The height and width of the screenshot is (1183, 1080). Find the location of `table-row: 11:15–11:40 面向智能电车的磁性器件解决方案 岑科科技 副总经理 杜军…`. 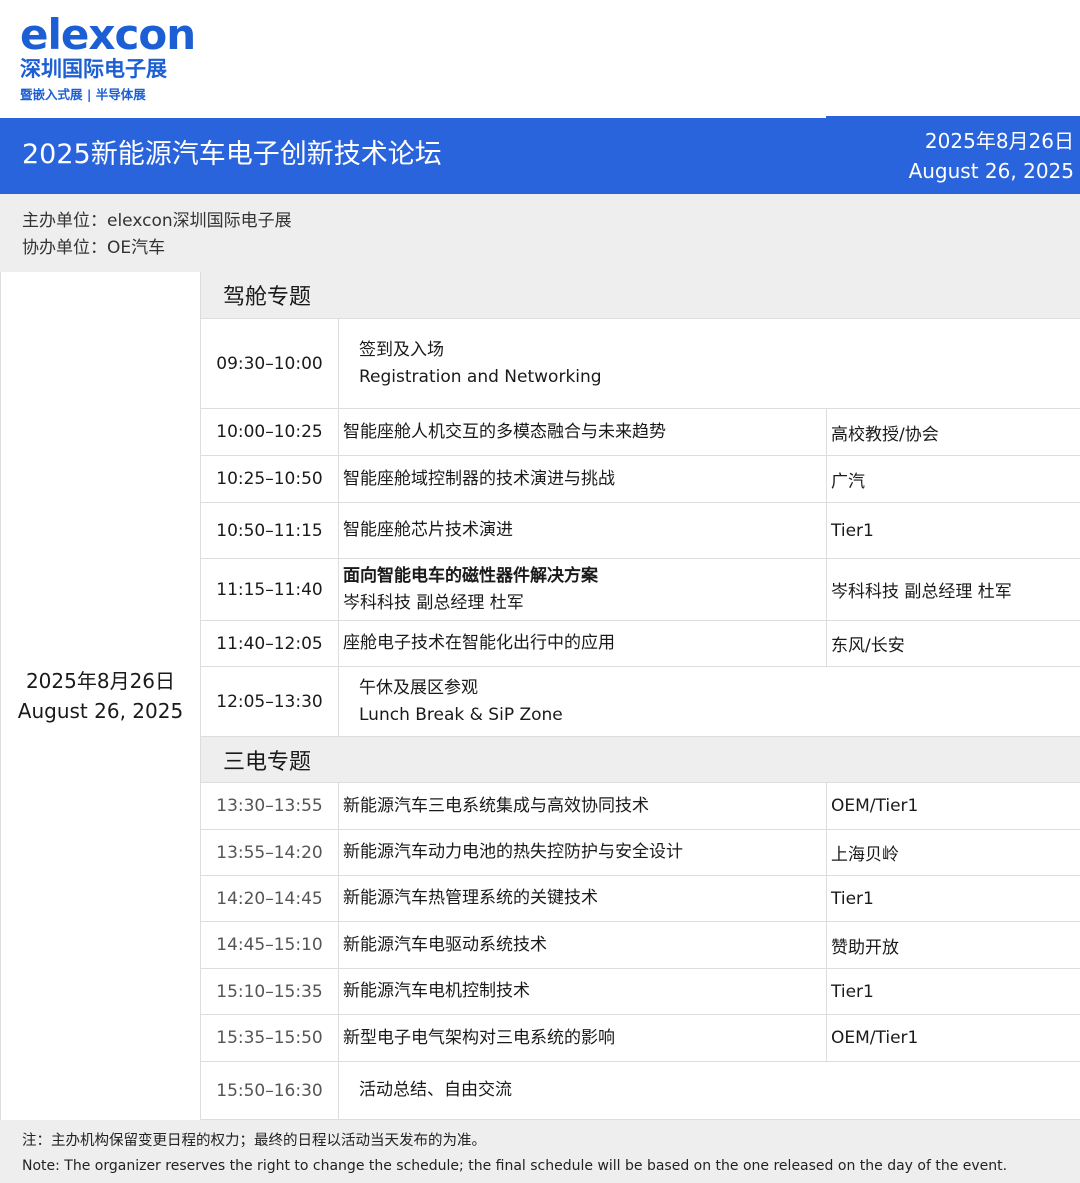

table-row: 11:15–11:40 面向智能电车的磁性器件解决方案 岑科科技 副总经理 杜军… is located at coordinates (640, 590).